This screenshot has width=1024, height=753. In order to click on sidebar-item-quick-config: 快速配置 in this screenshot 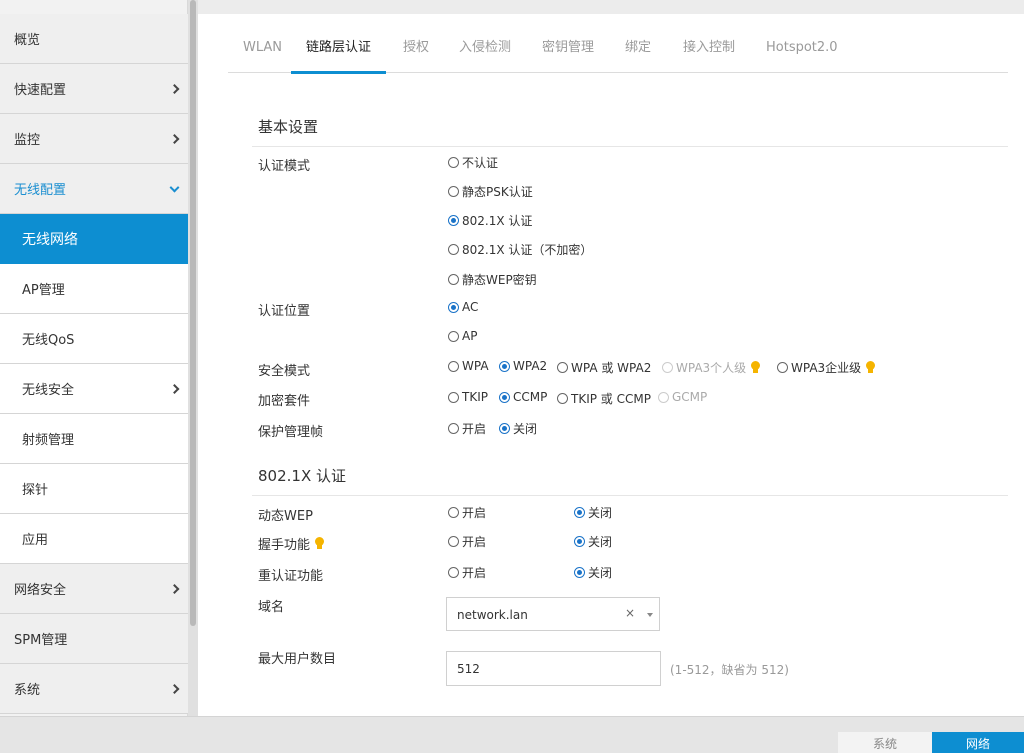, I will do `click(94, 89)`.